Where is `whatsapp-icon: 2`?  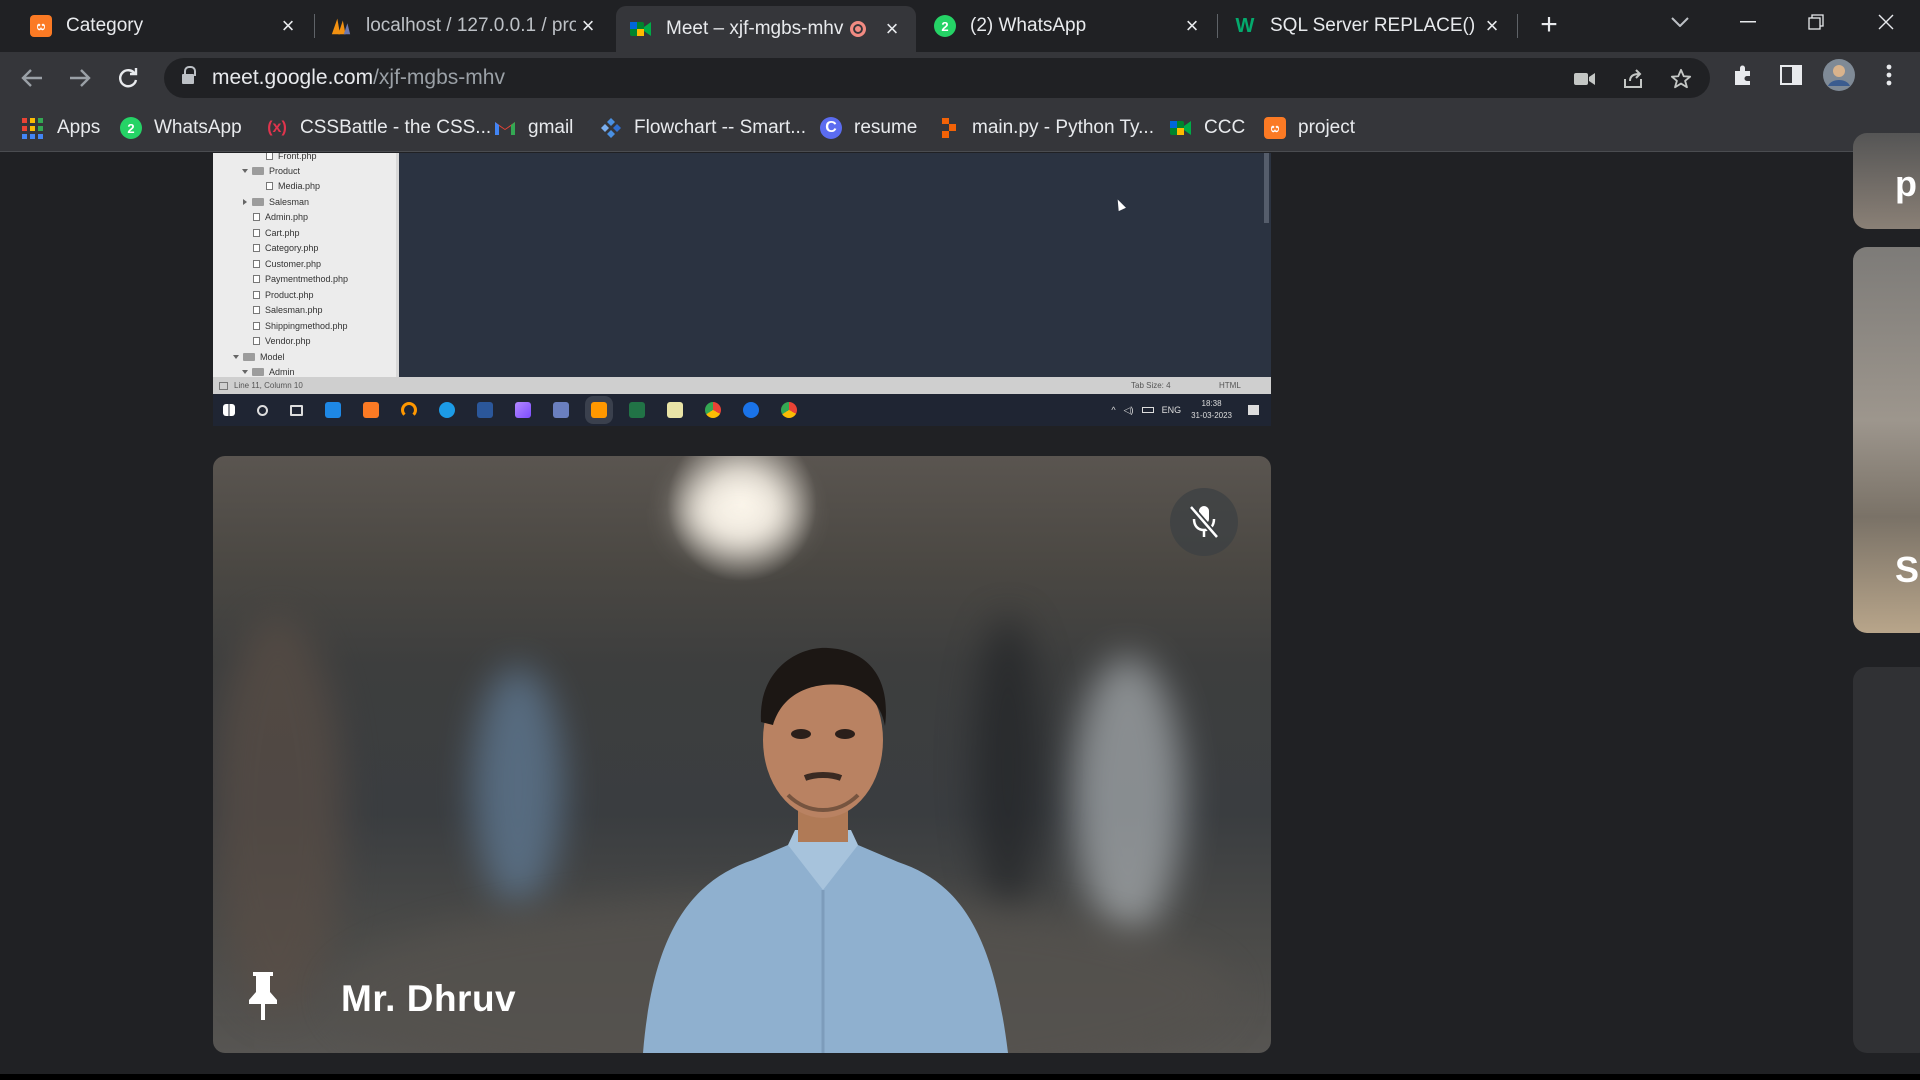
whatsapp-icon: 2 is located at coordinates (131, 128).